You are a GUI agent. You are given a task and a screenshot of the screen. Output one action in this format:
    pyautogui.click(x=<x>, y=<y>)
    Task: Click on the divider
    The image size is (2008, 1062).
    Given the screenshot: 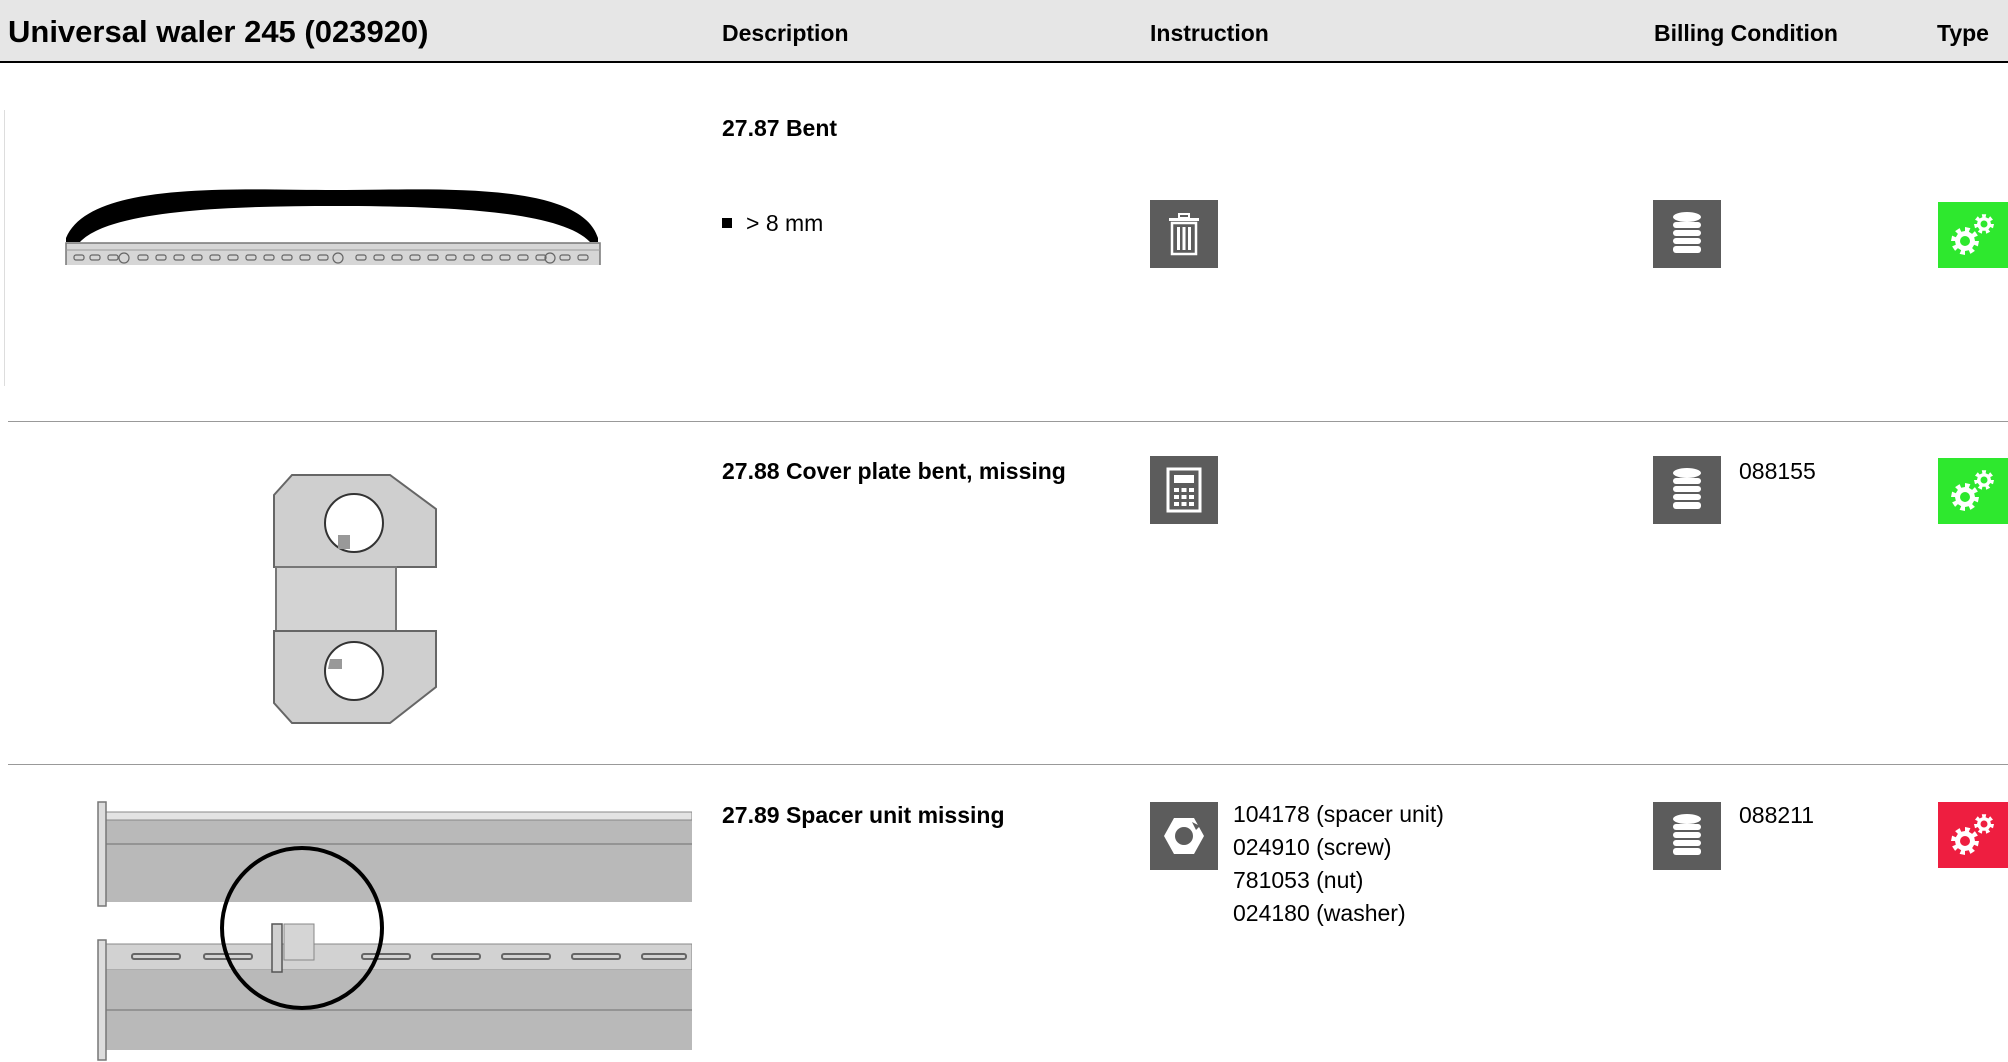 What is the action you would take?
    pyautogui.click(x=4, y=248)
    